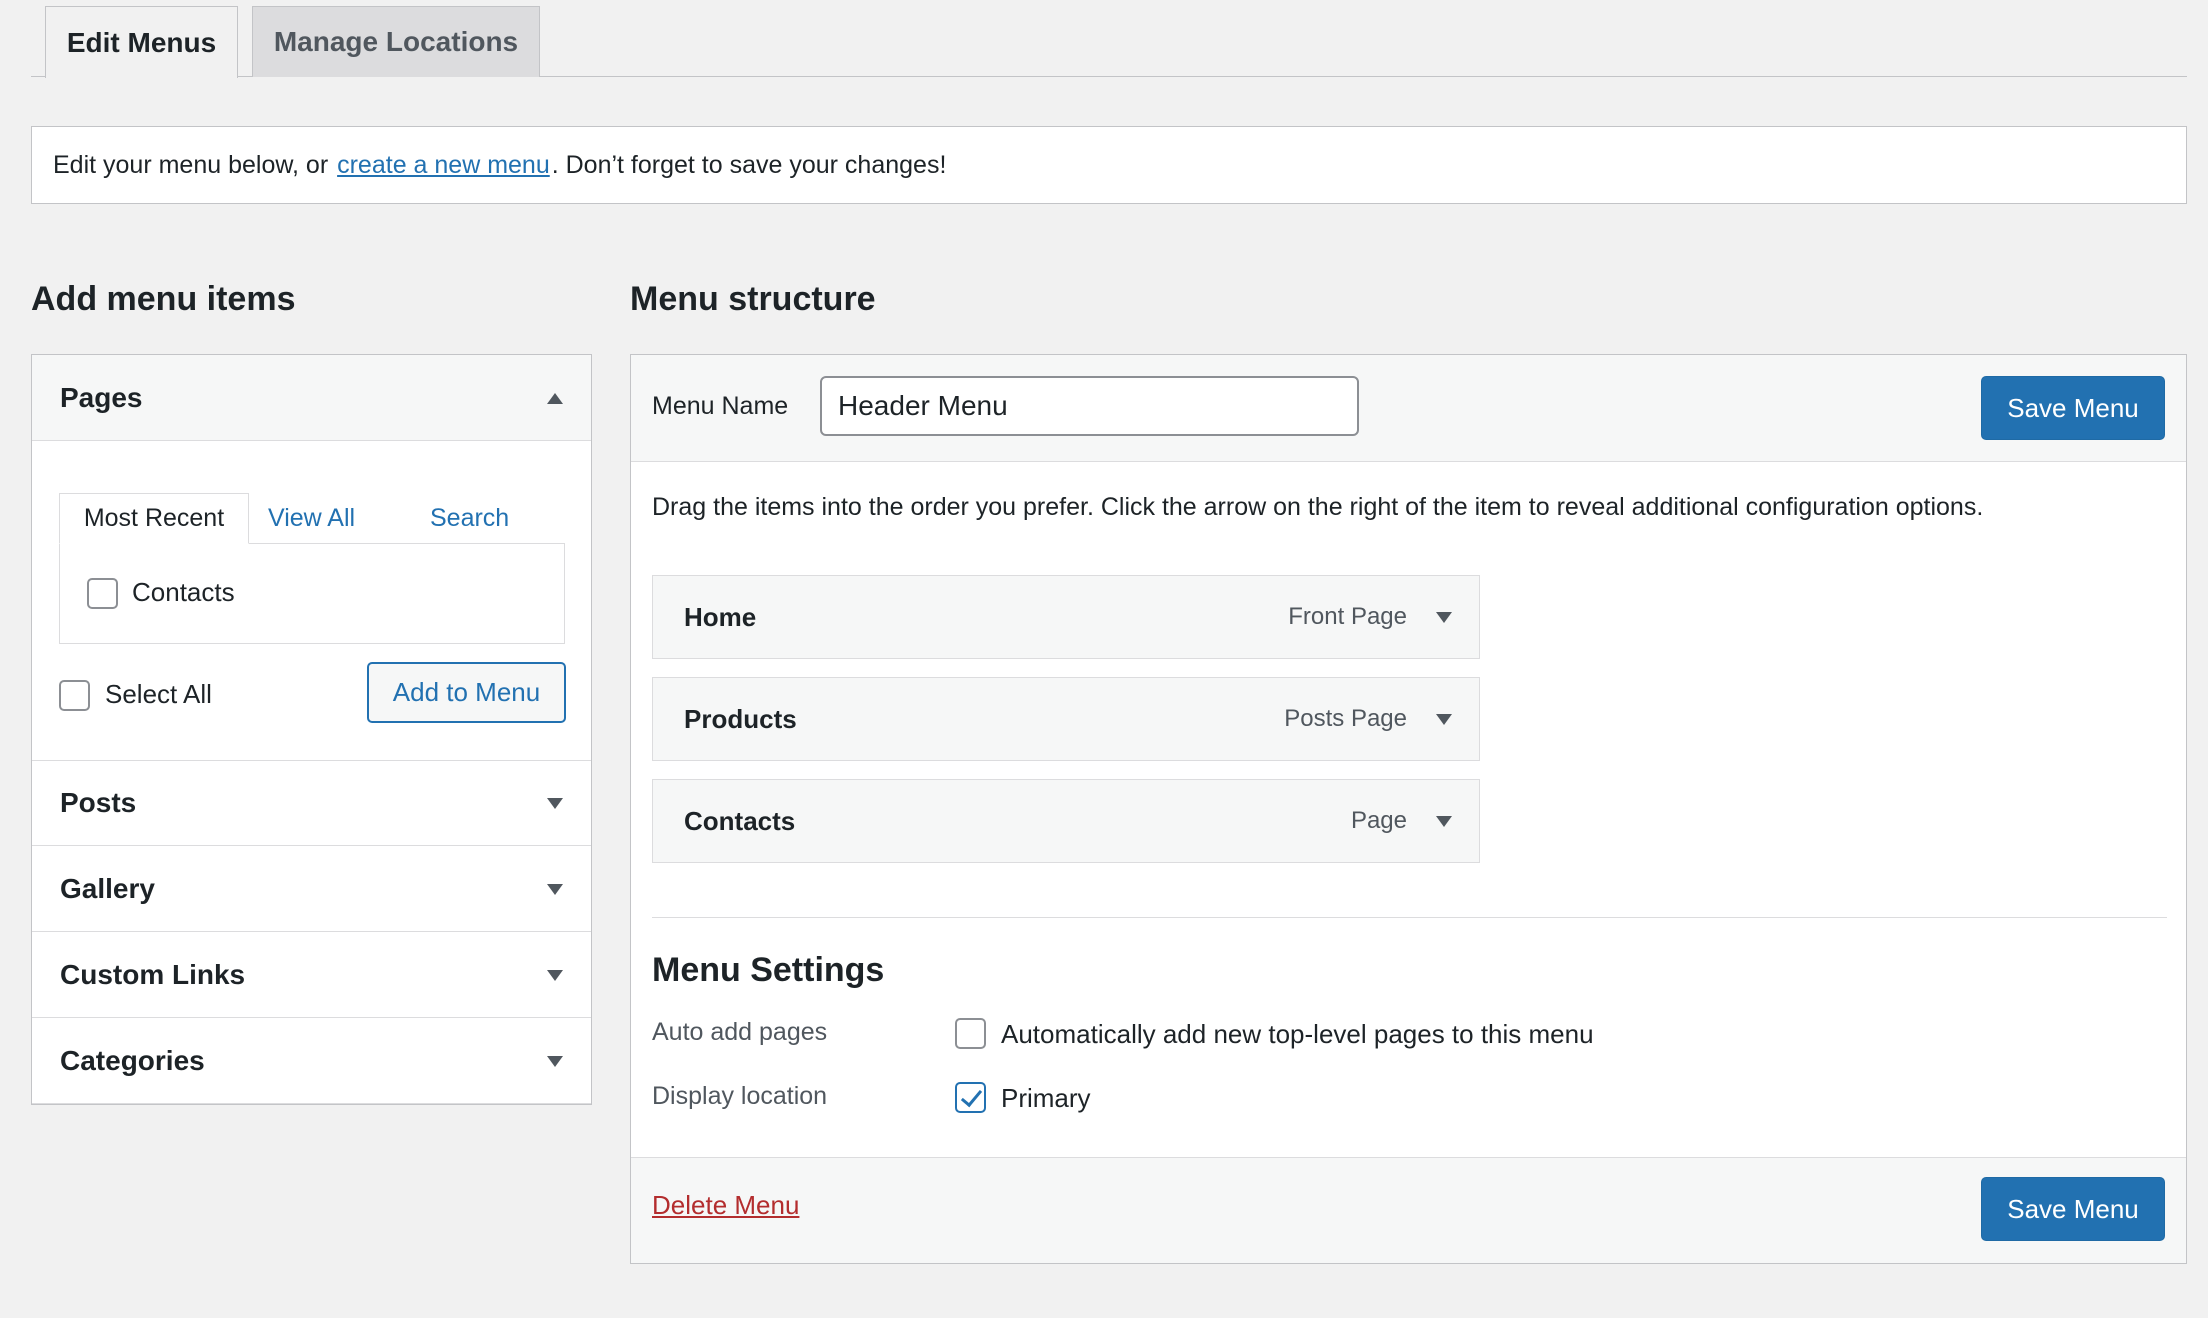 The image size is (2208, 1318). I want to click on pages-tab-panel: Contacts, so click(312, 593).